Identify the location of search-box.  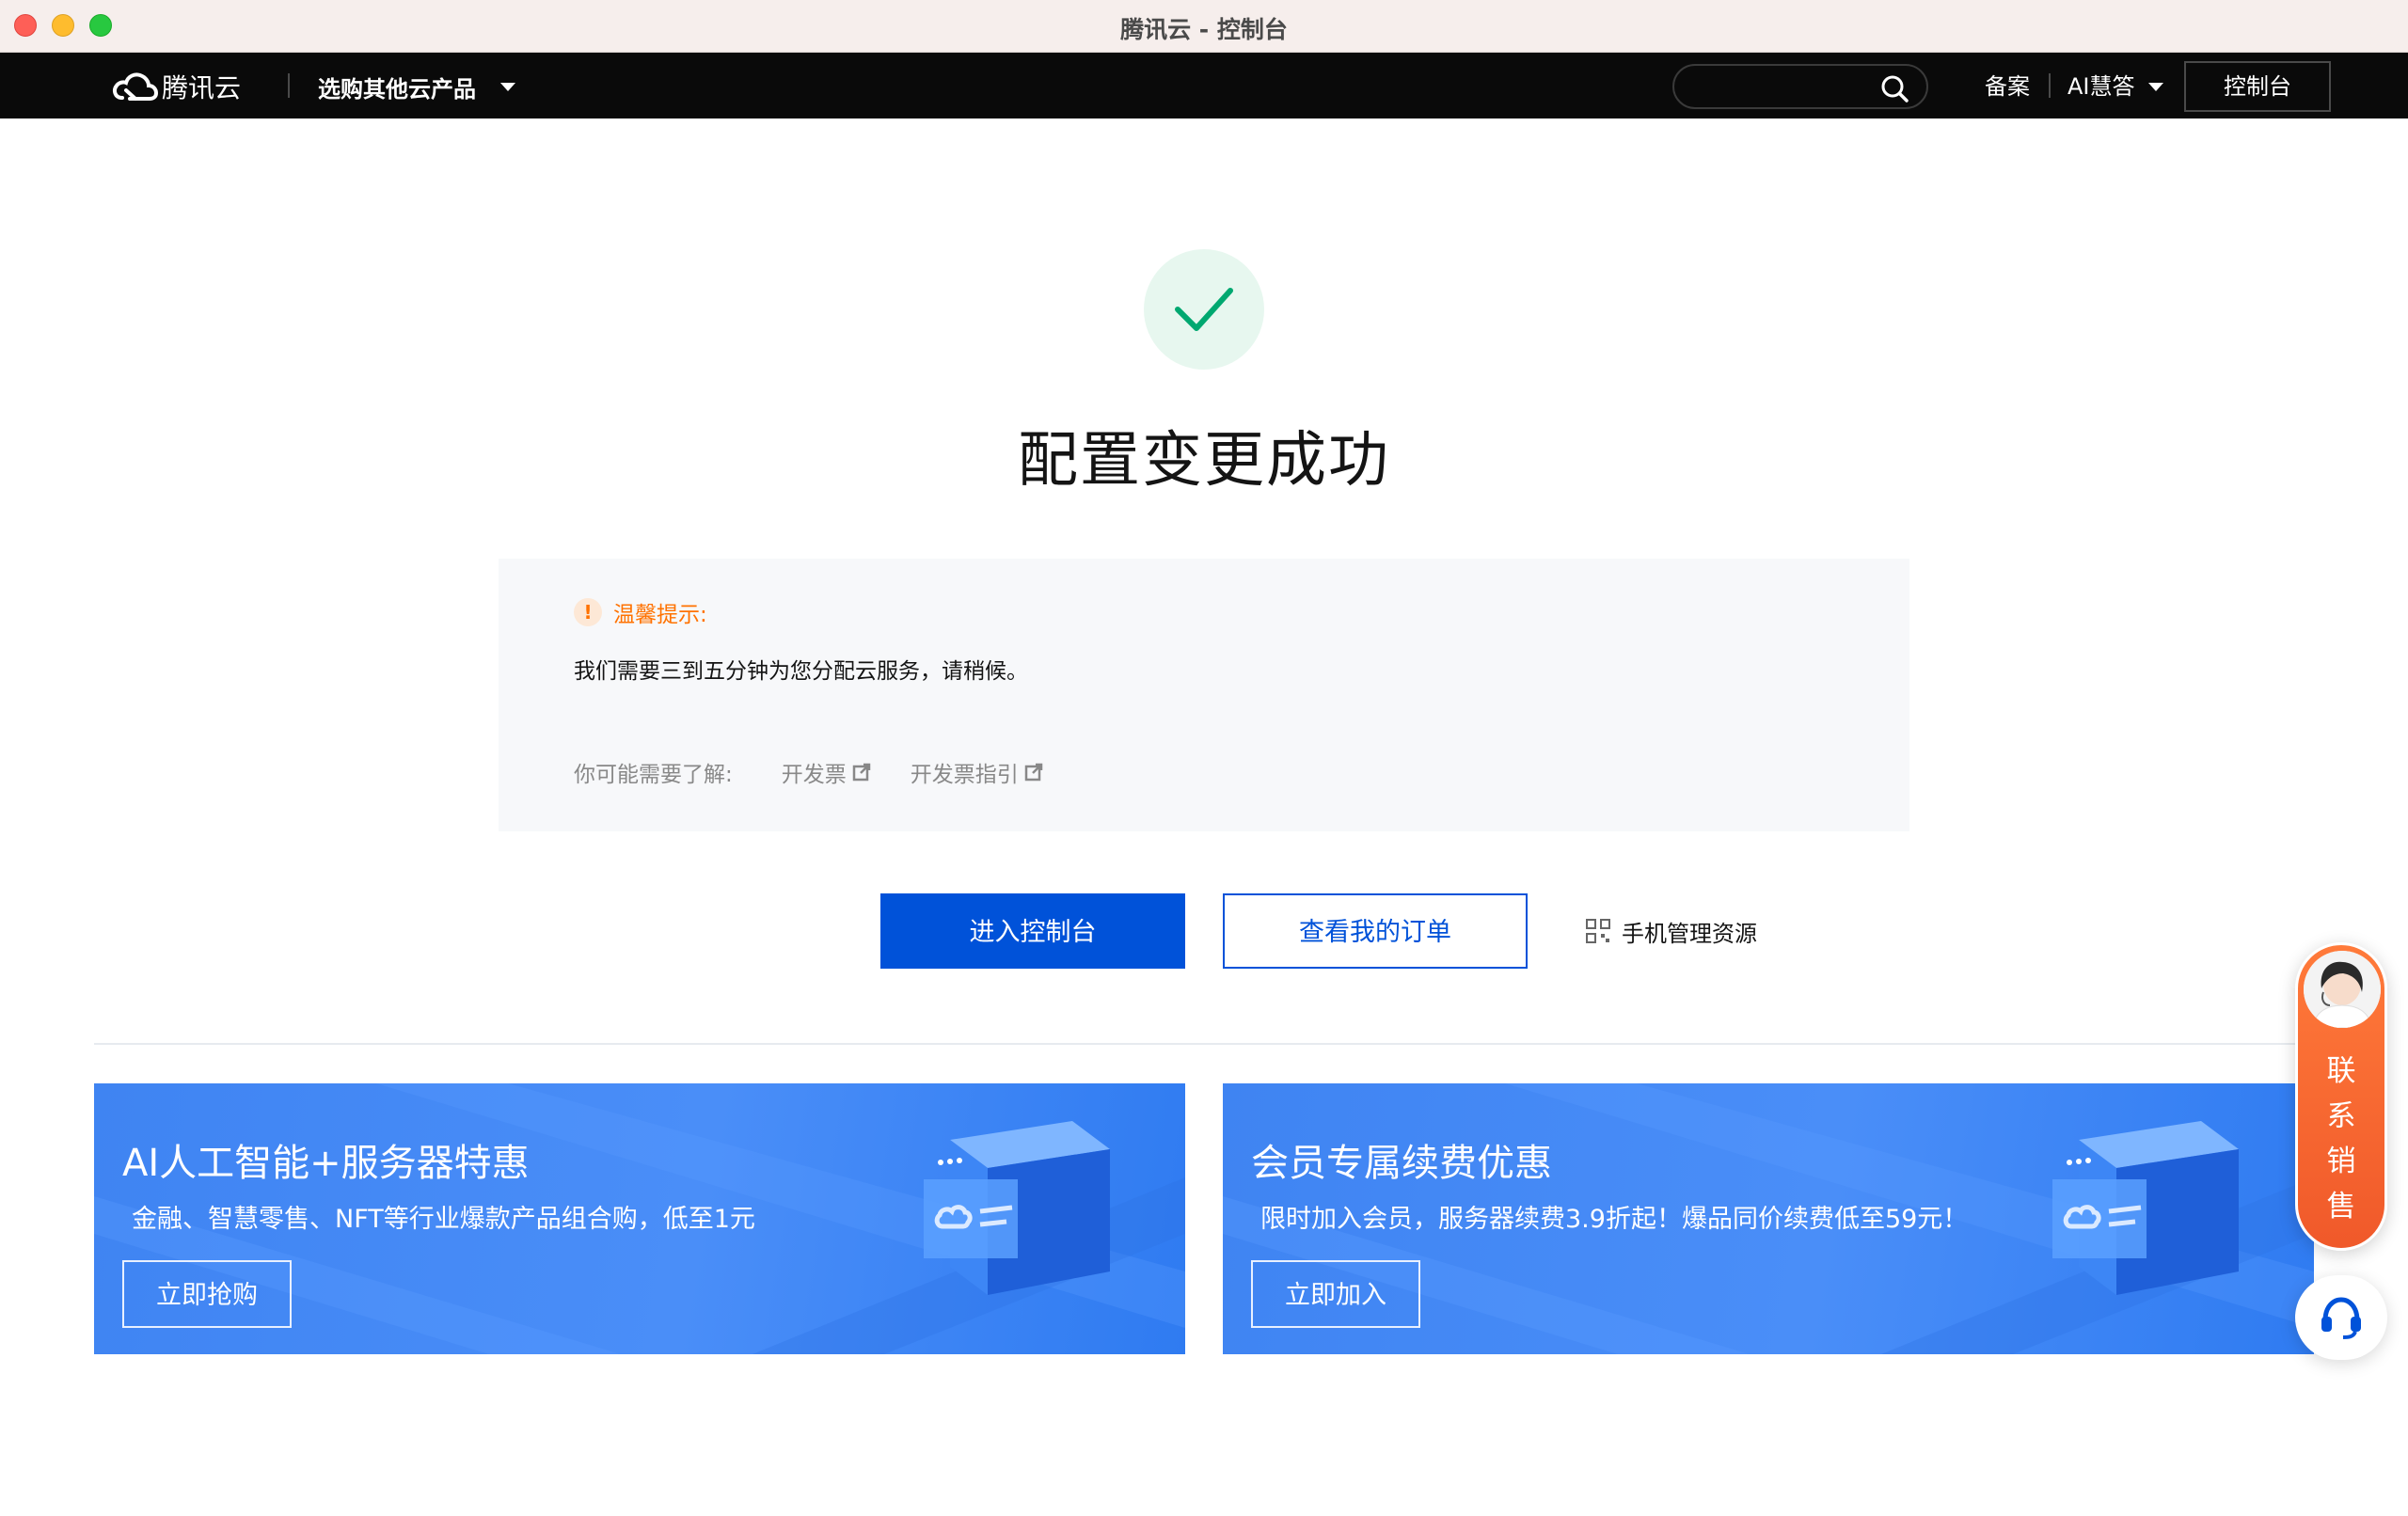
(1800, 86).